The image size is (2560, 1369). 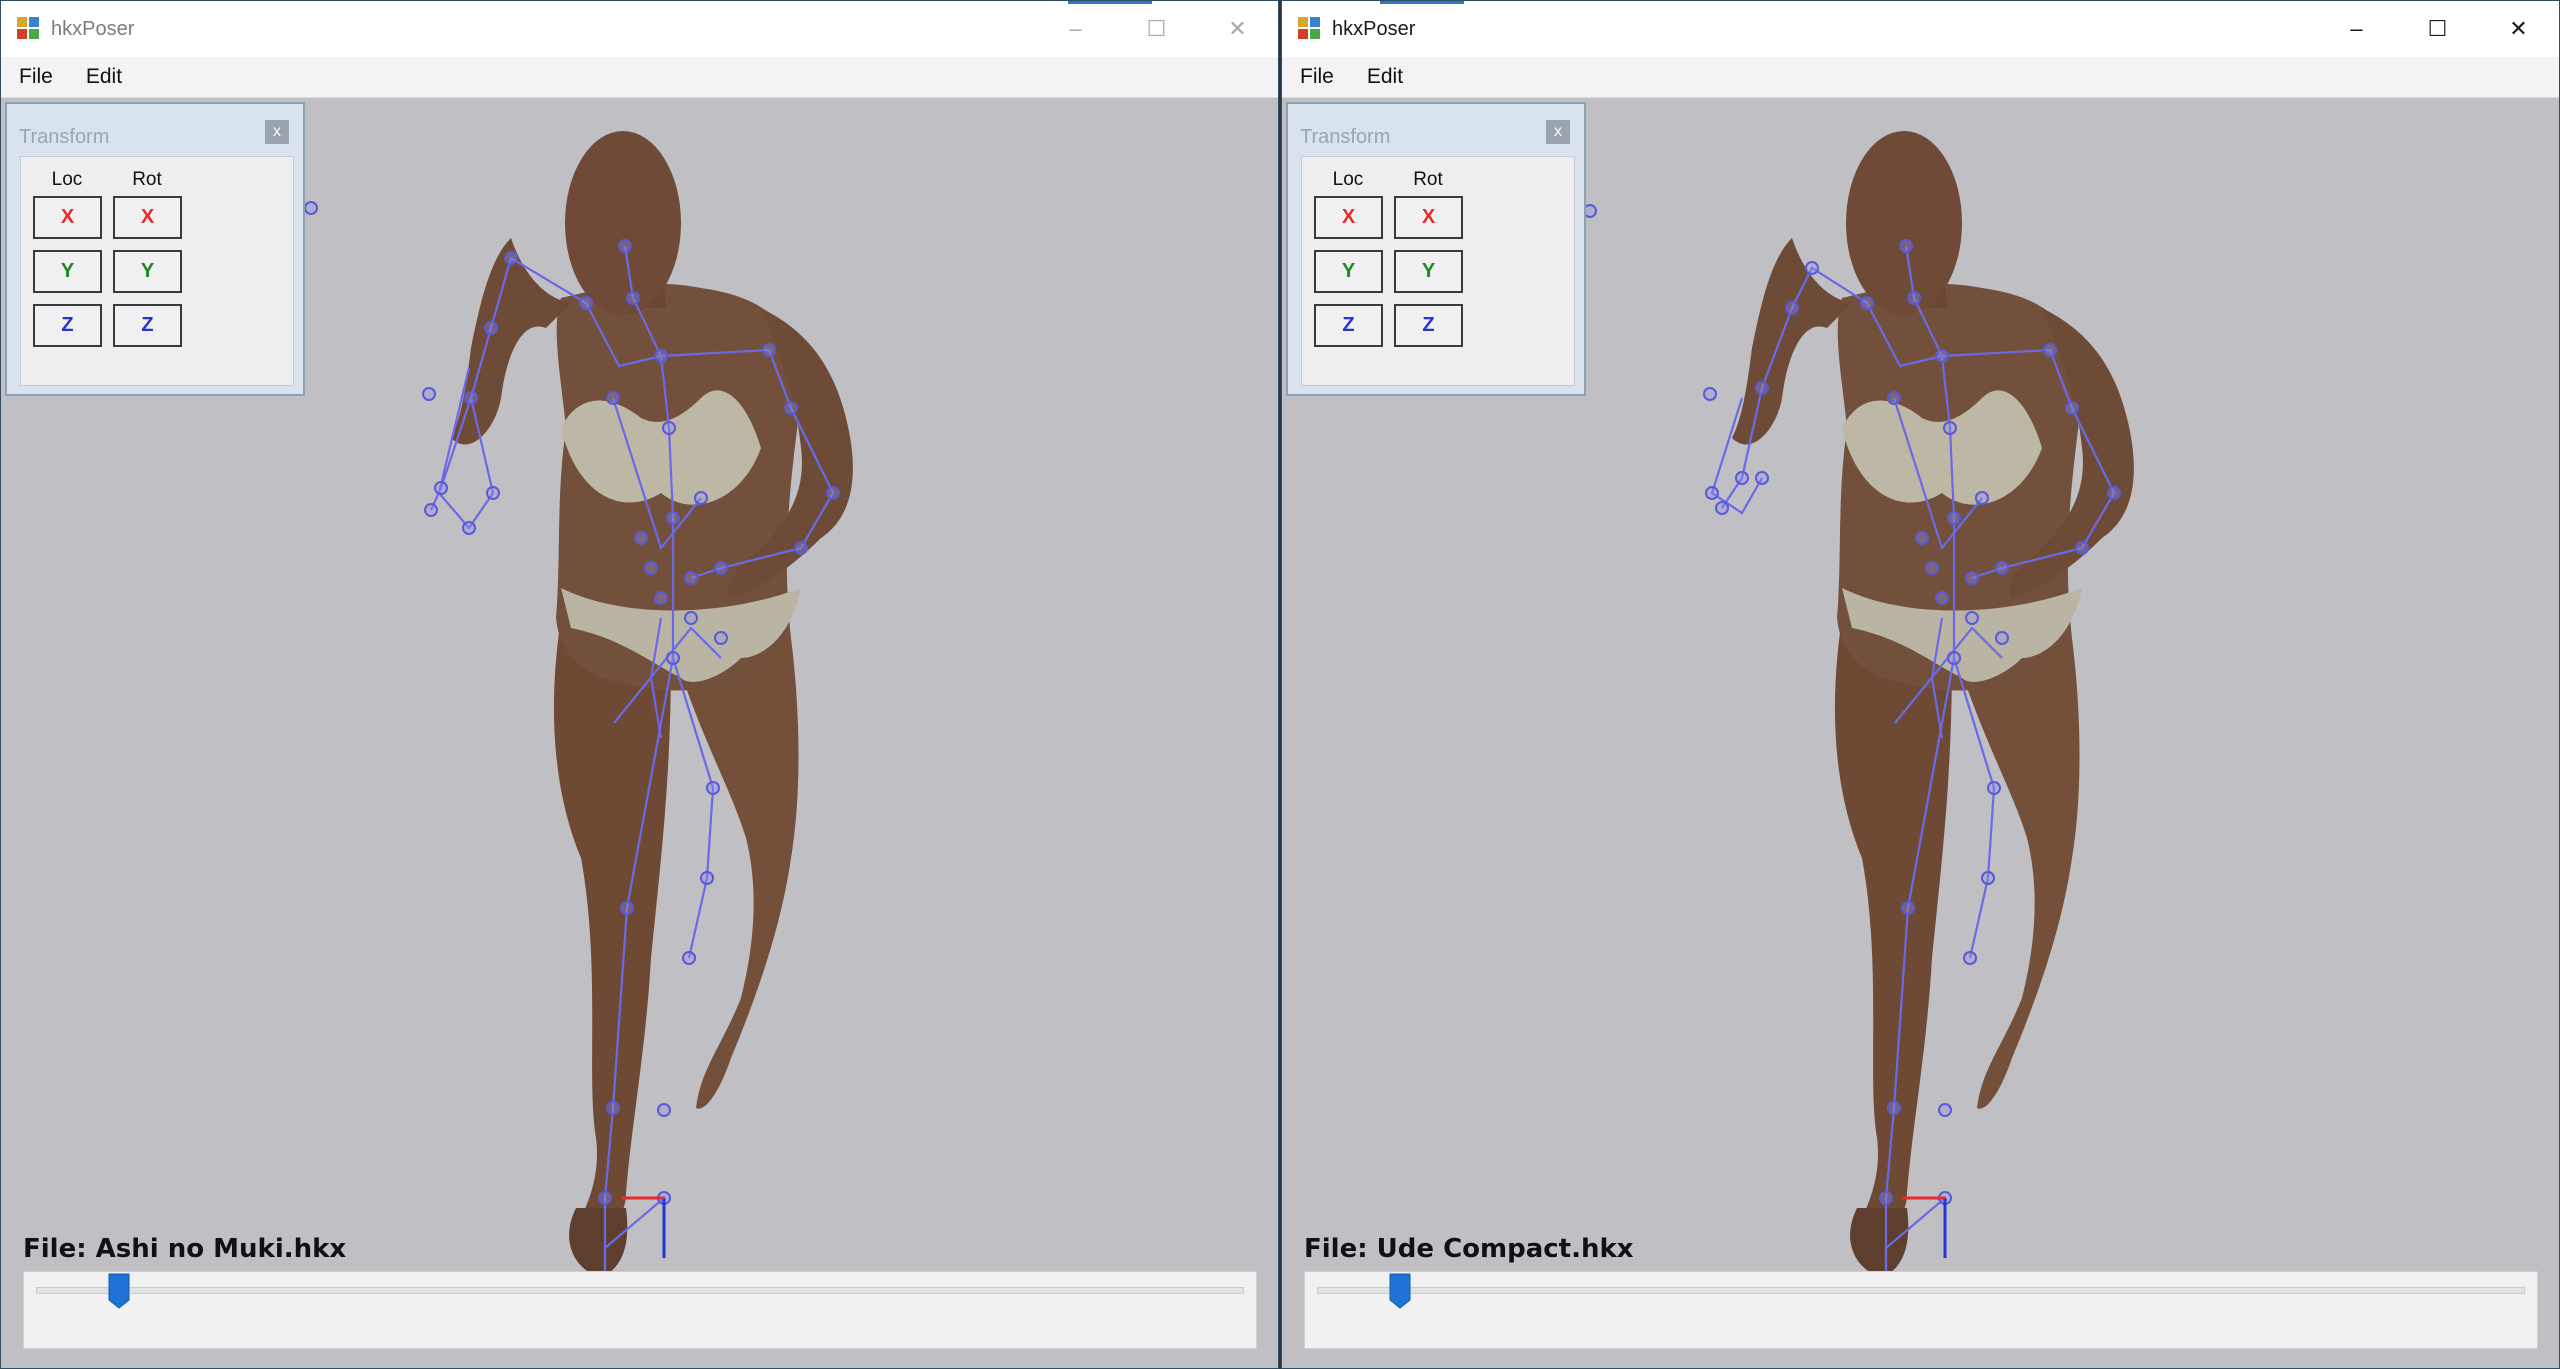 I want to click on character-body, so click(x=652, y=704).